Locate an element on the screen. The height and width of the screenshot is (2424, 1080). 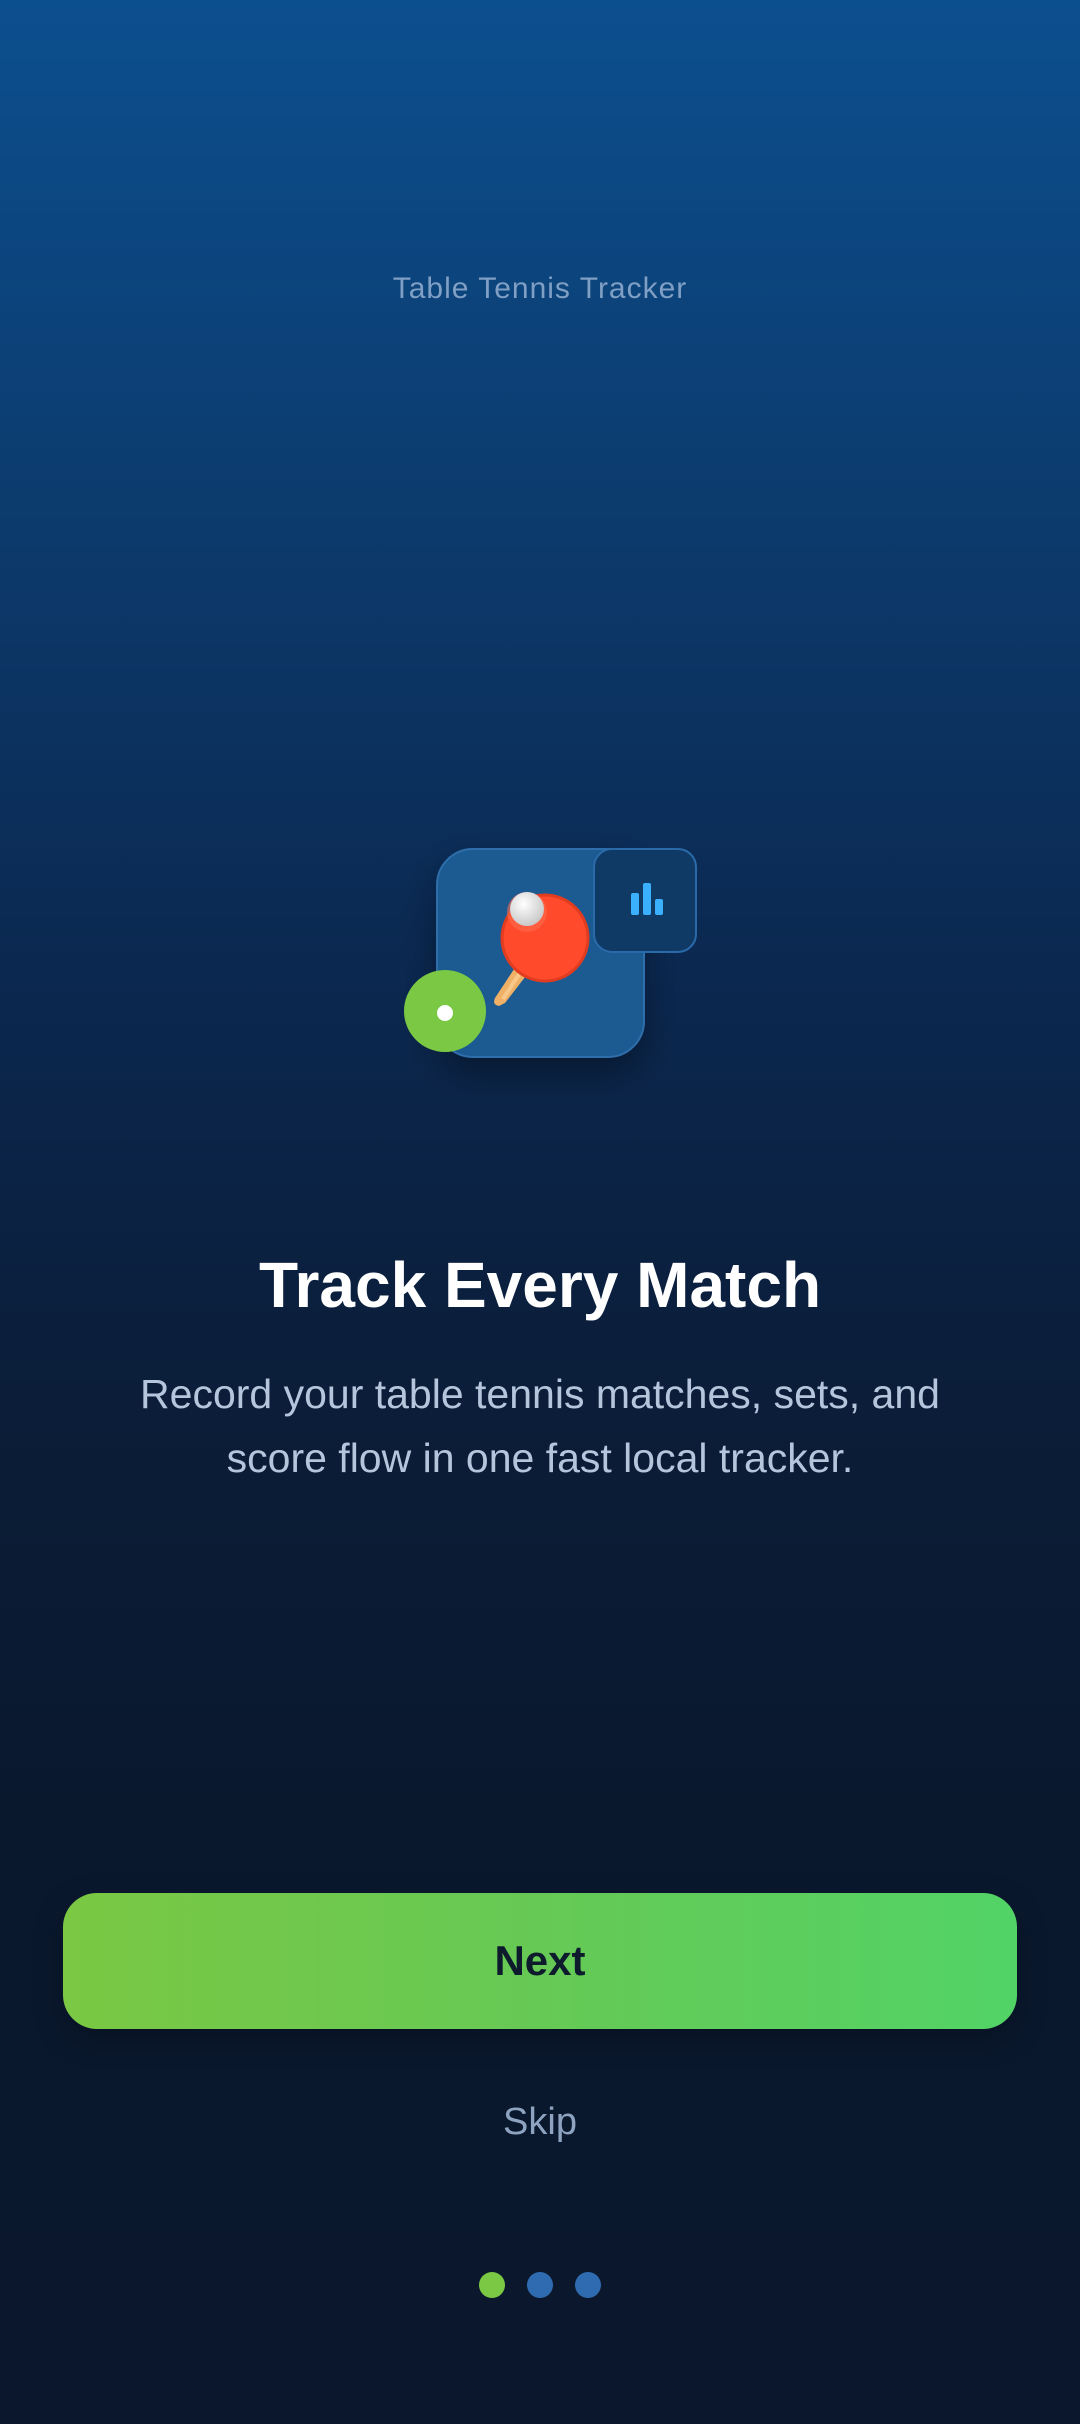
page-indicator is located at coordinates (540, 2285).